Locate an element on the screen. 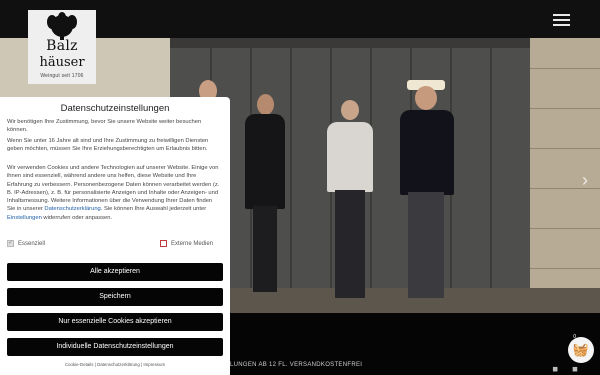  shopping-basket-icon: 🧺 is located at coordinates (581, 350).